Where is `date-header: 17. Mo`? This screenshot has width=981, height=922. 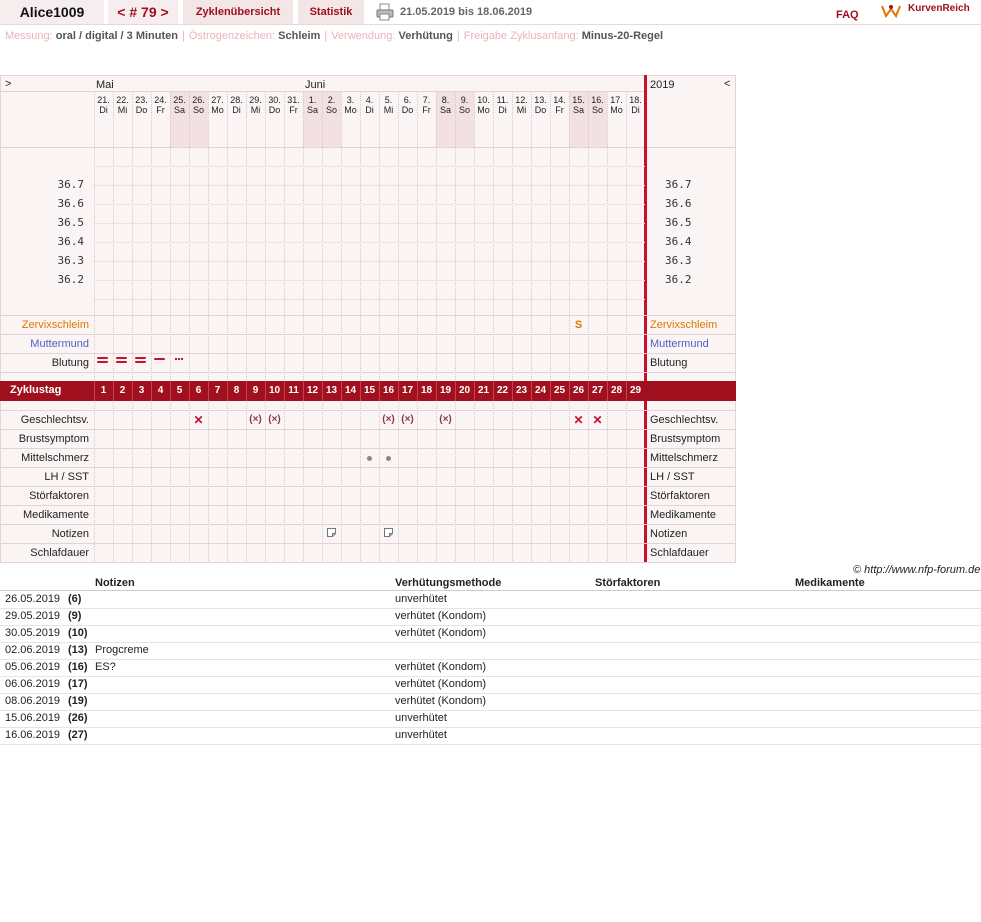 date-header: 17. Mo is located at coordinates (616, 105).